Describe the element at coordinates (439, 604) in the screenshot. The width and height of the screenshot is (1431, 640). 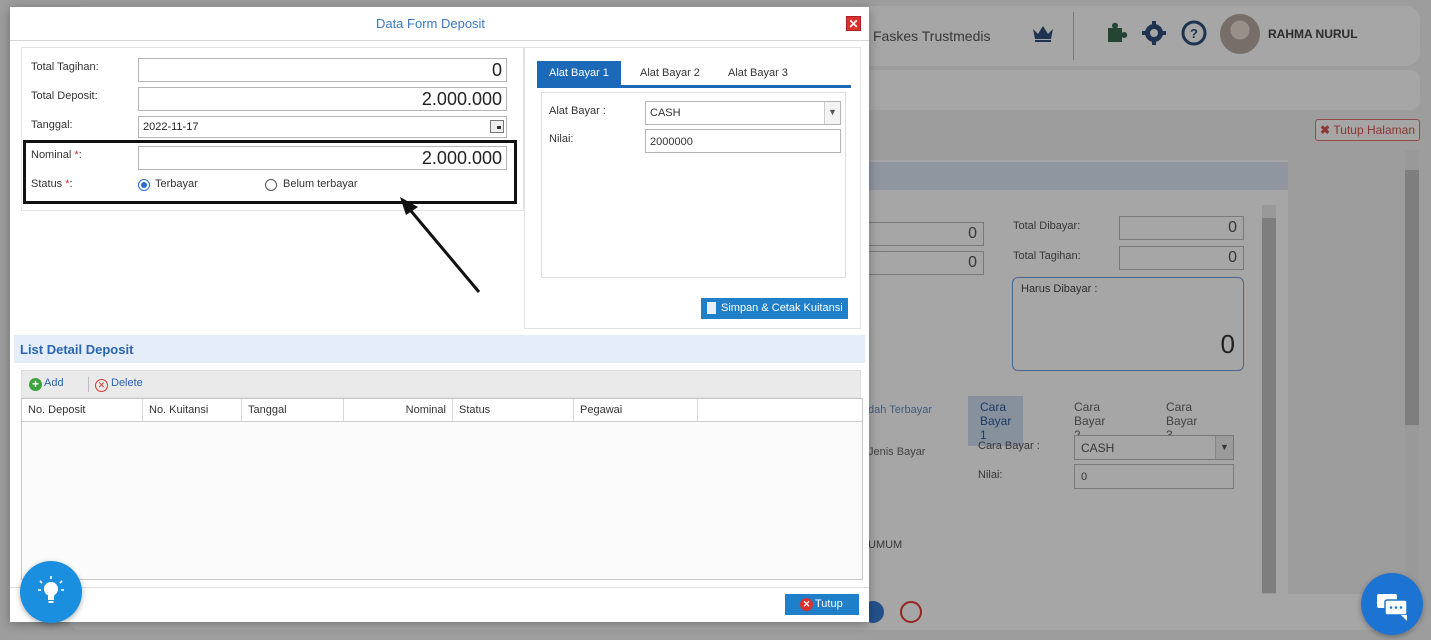
I see `modal-footer` at that location.